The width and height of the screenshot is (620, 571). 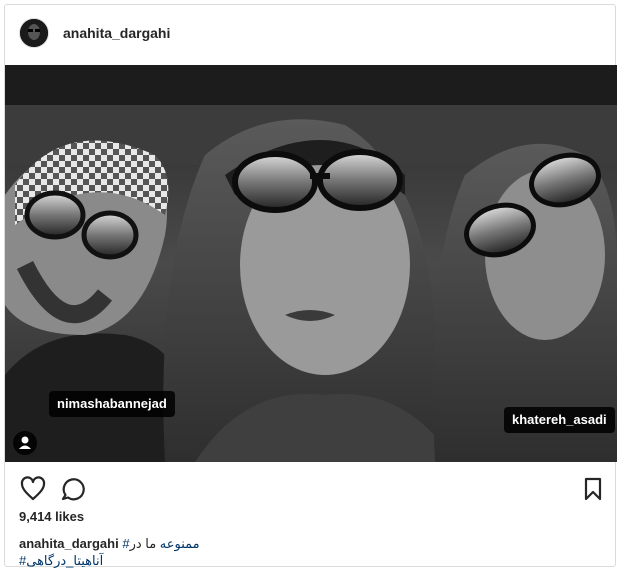 What do you see at coordinates (51, 516) in the screenshot?
I see `likes-count: 9,414 likes` at bounding box center [51, 516].